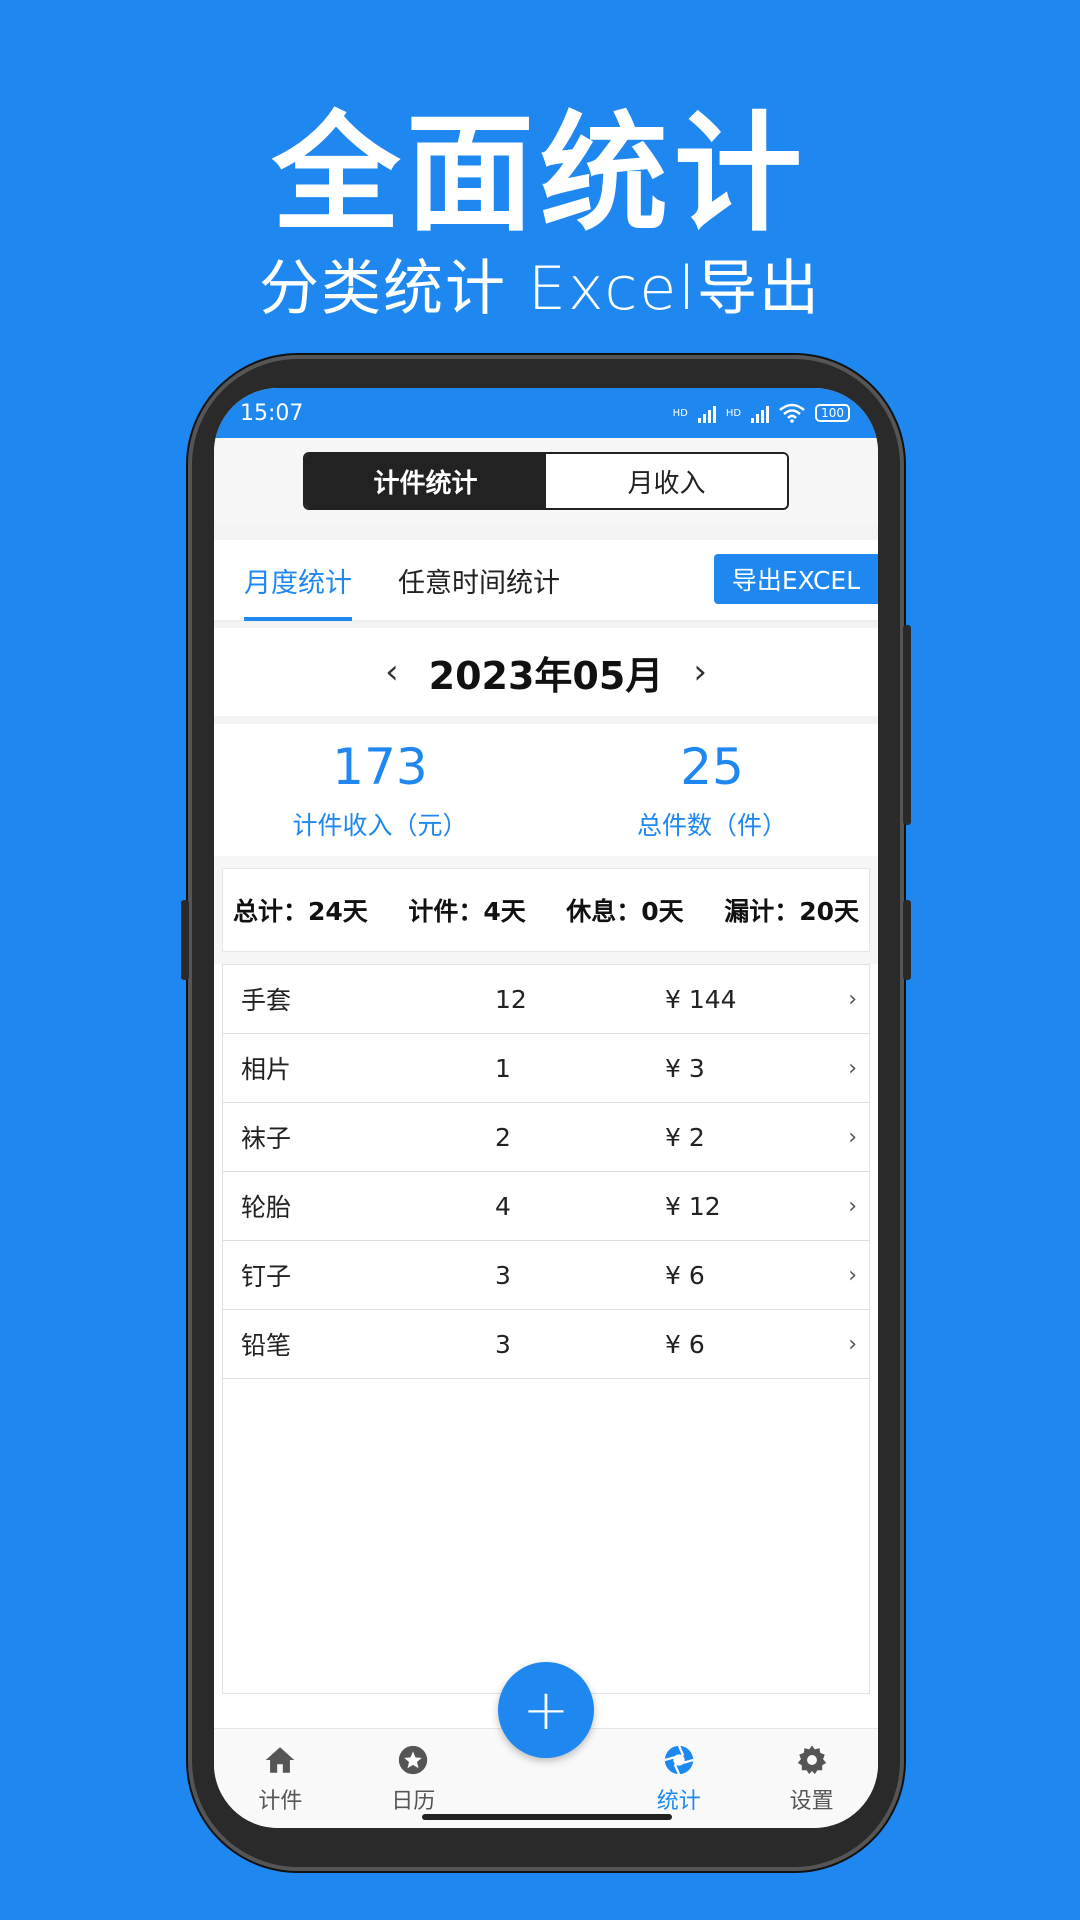  What do you see at coordinates (796, 579) in the screenshot?
I see `export-excel-button: 导出EXCEL` at bounding box center [796, 579].